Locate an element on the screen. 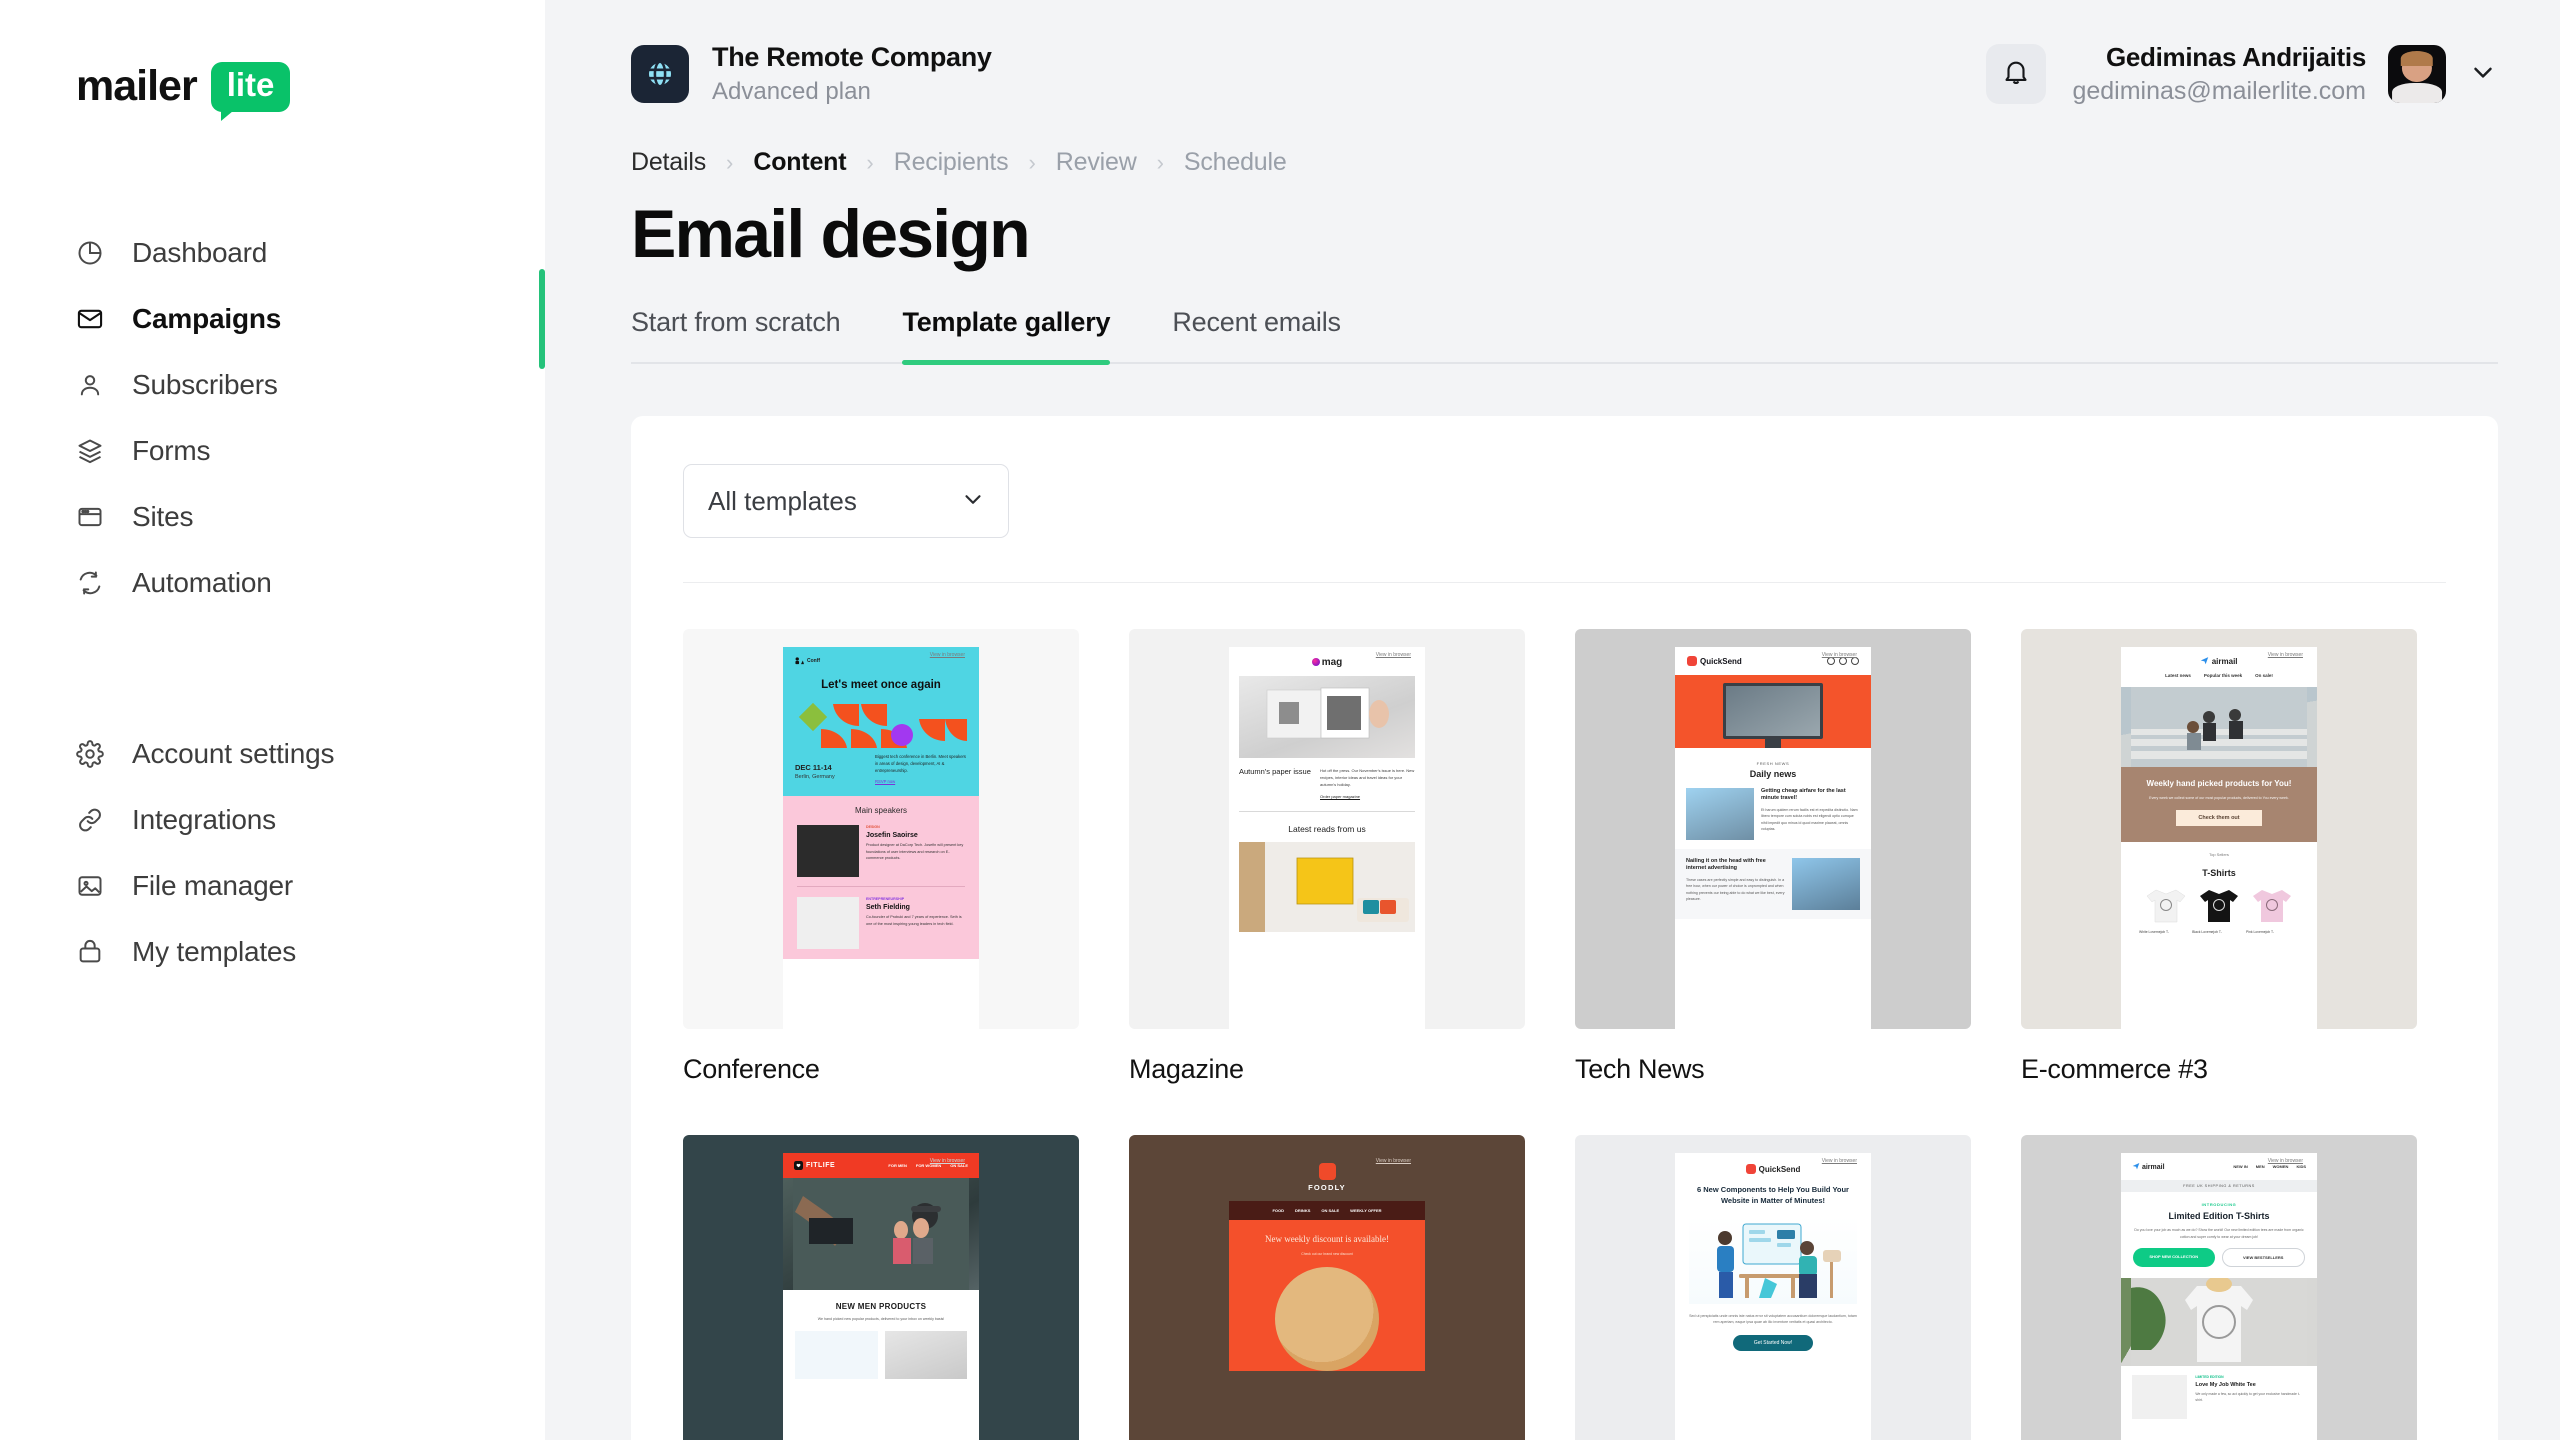 This screenshot has width=2560, height=1440. preview-eyebrow: INTRODUCING is located at coordinates (2219, 1204).